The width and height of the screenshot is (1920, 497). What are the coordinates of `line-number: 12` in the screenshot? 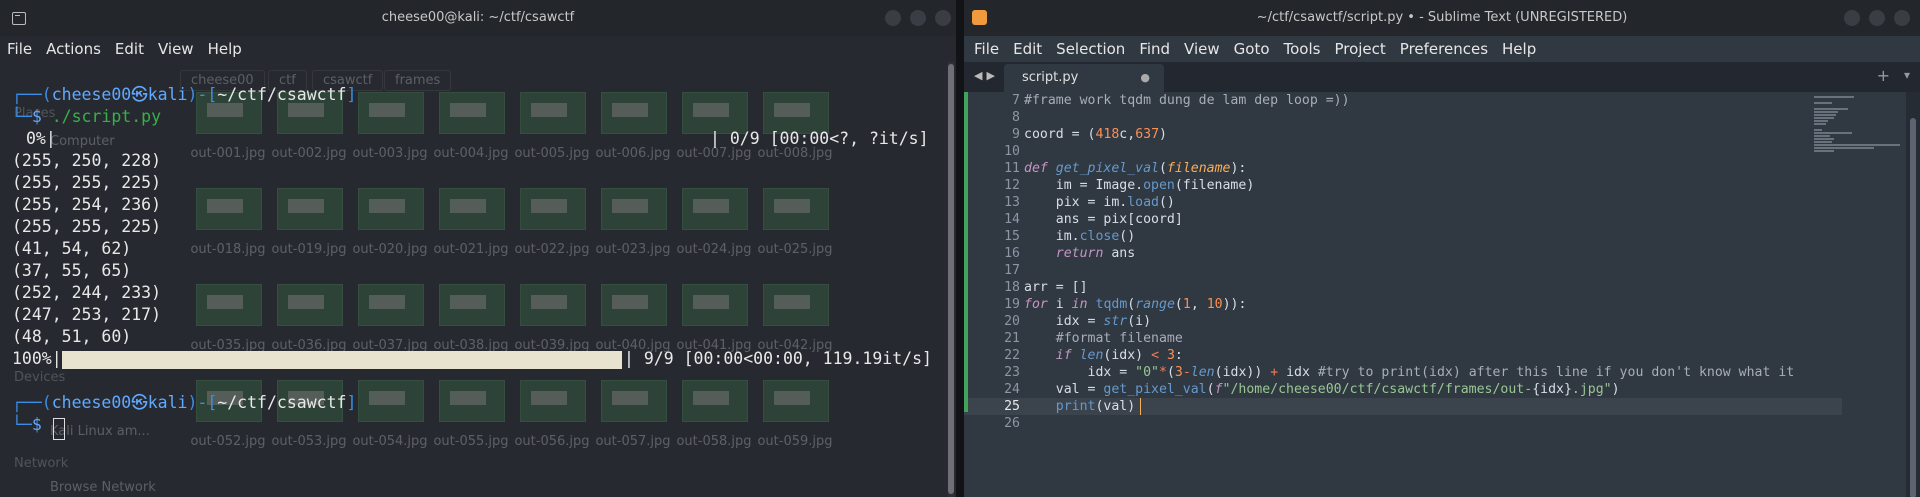 It's located at (1012, 185).